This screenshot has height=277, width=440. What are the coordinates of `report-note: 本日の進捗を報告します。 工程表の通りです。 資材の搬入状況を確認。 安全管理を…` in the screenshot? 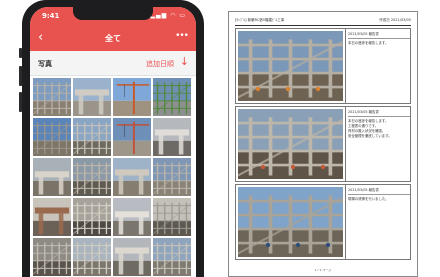 It's located at (370, 128).